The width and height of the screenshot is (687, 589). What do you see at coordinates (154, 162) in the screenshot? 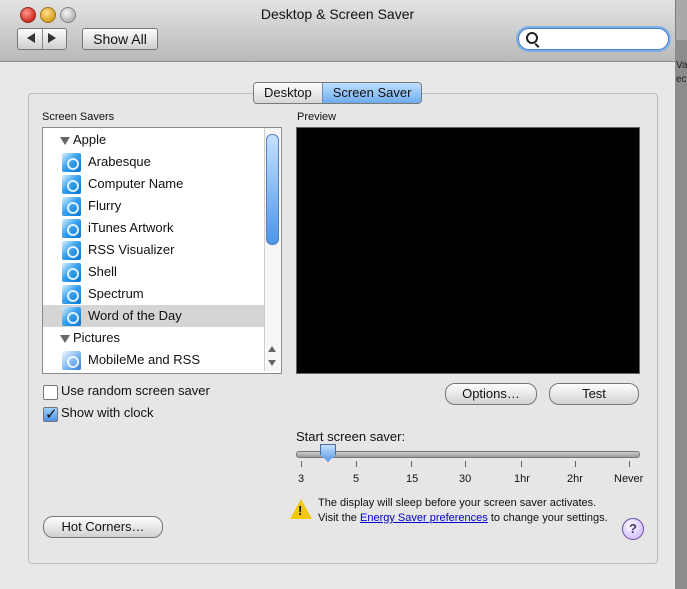
I see `list-item: Arabesque` at bounding box center [154, 162].